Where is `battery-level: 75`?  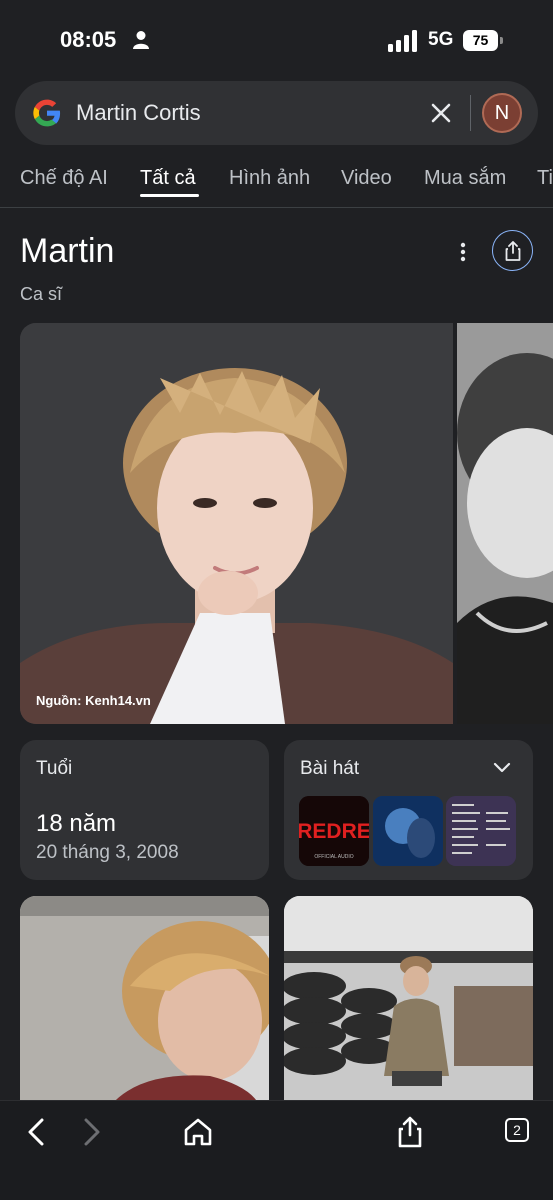
battery-level: 75 is located at coordinates (480, 40).